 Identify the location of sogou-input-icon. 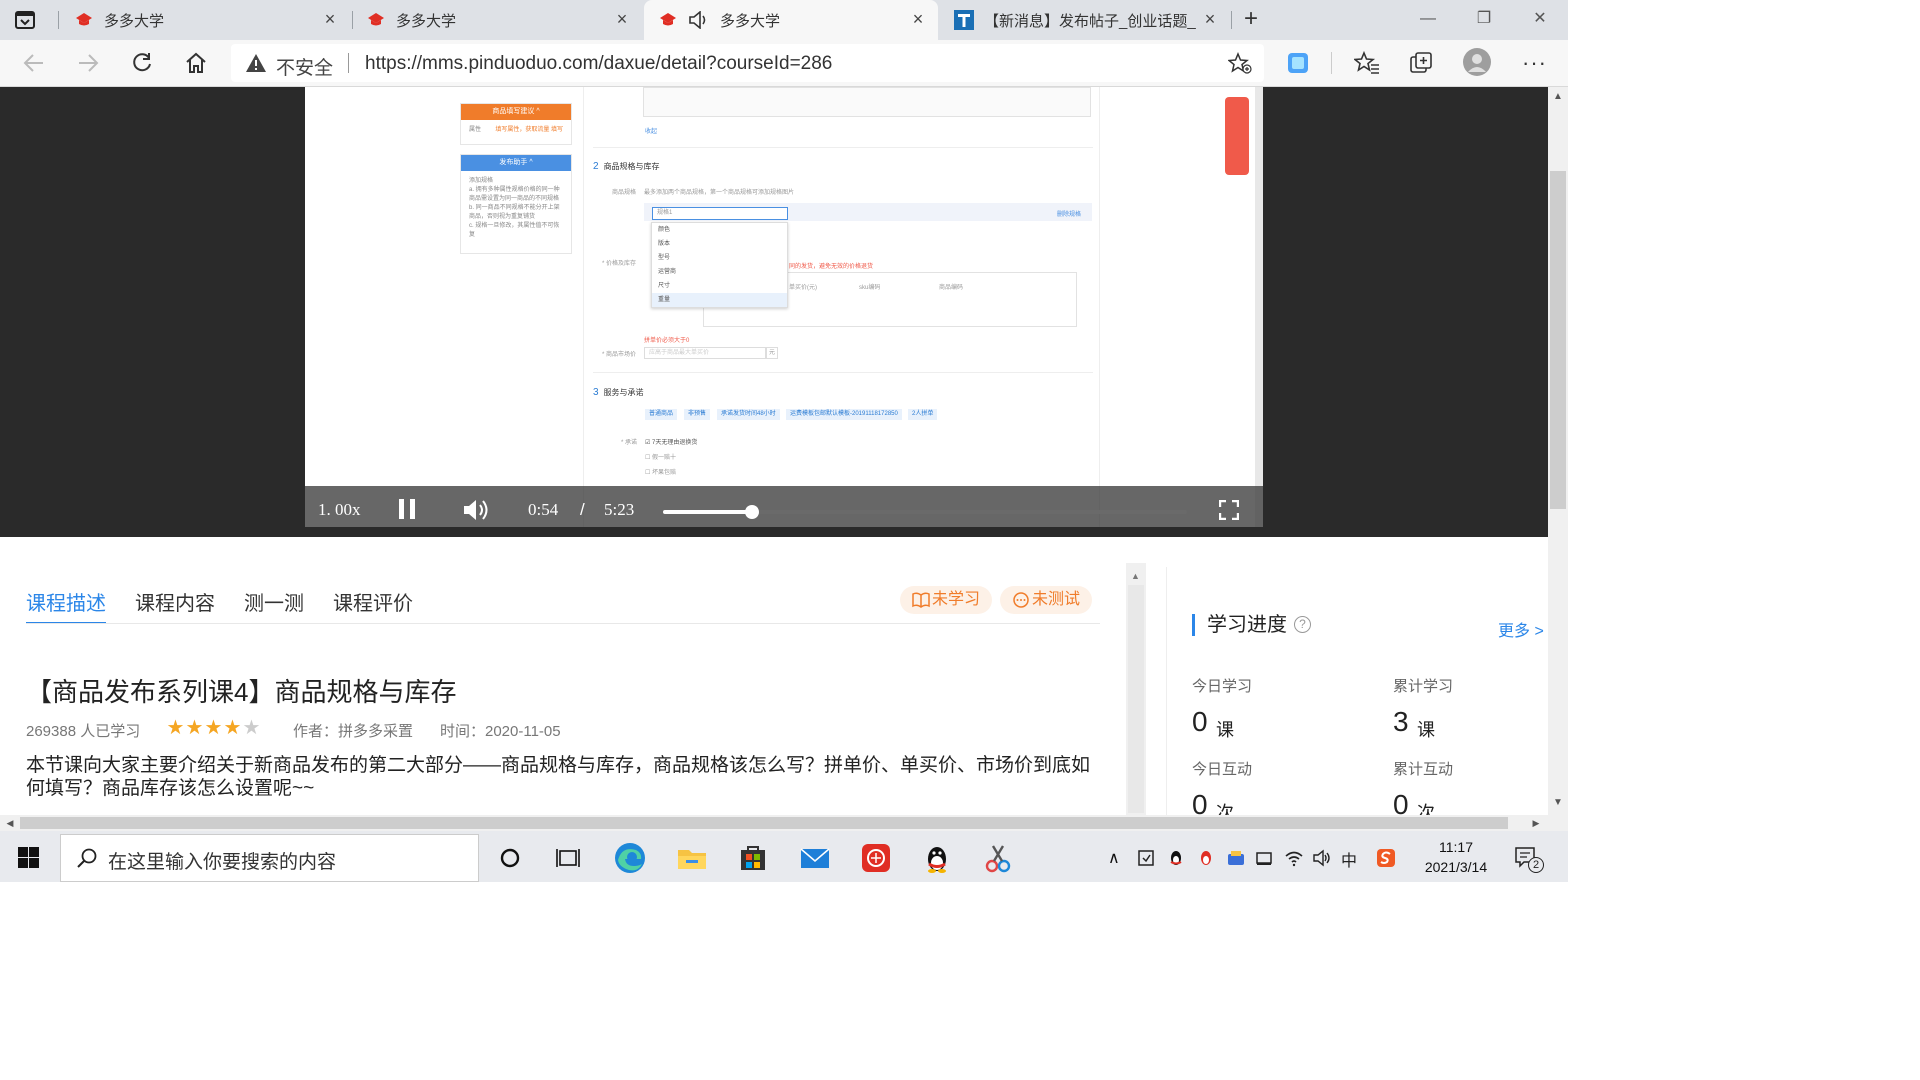
(1386, 858).